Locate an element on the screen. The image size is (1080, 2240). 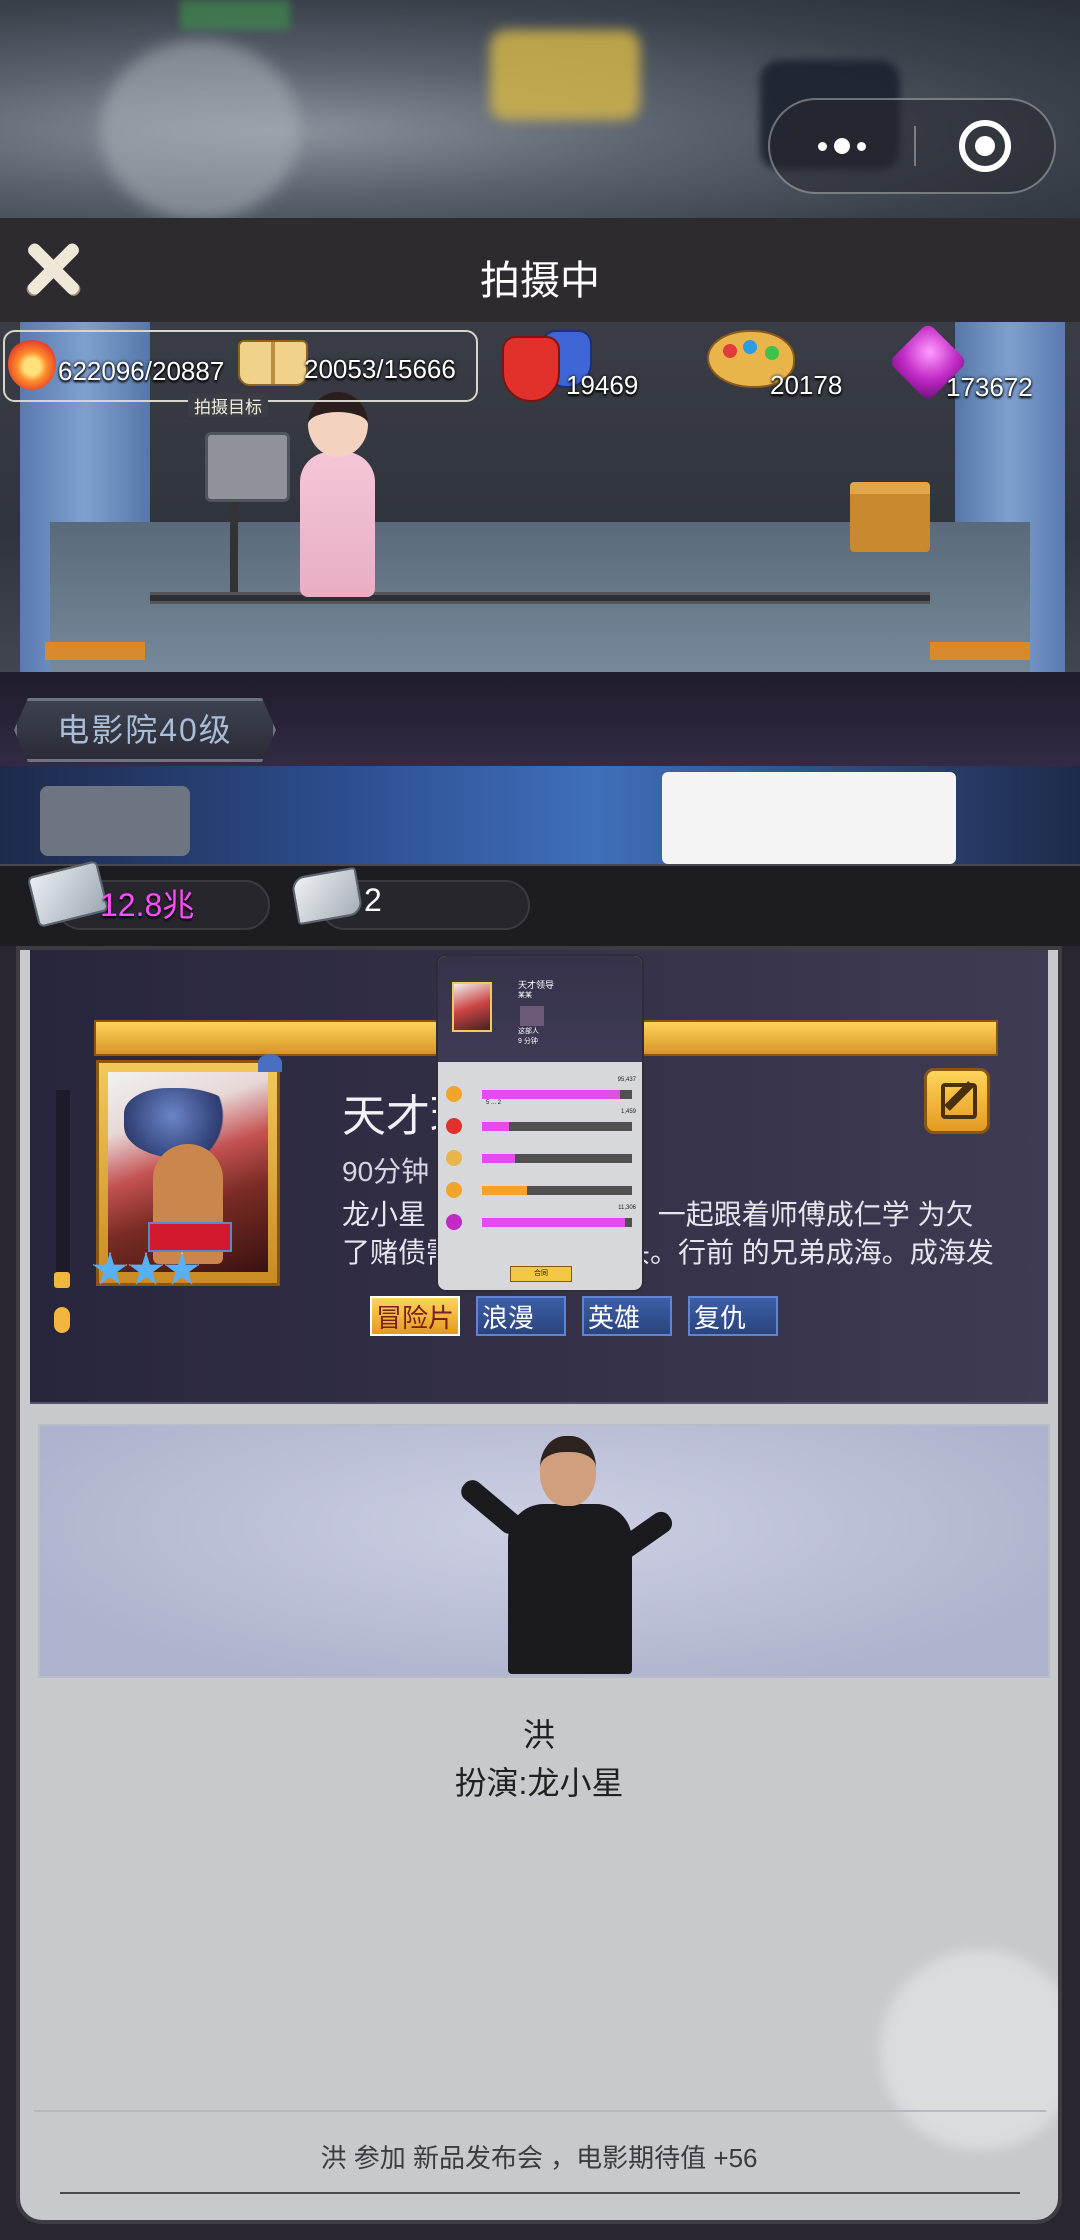
mini-actor-thumb is located at coordinates (532, 1016).